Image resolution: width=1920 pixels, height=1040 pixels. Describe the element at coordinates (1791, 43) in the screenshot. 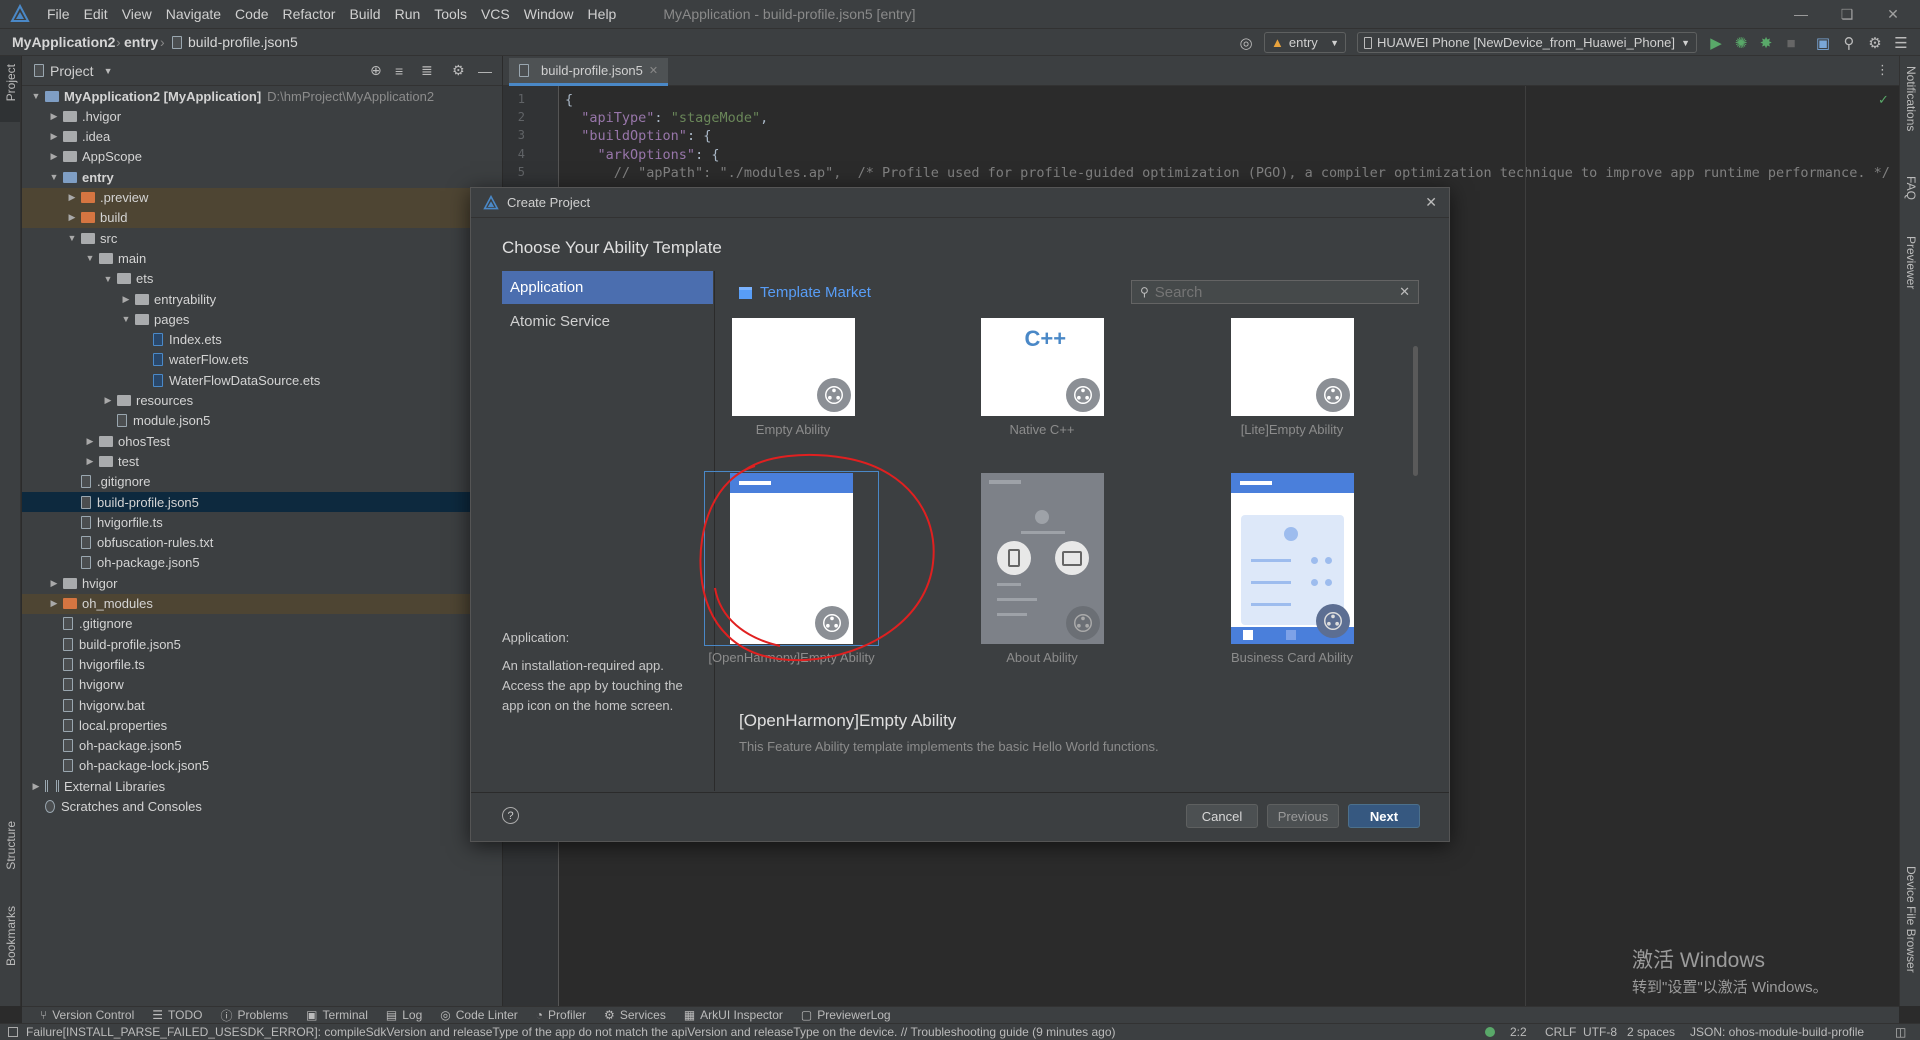

I see `stop-icon: ■` at that location.